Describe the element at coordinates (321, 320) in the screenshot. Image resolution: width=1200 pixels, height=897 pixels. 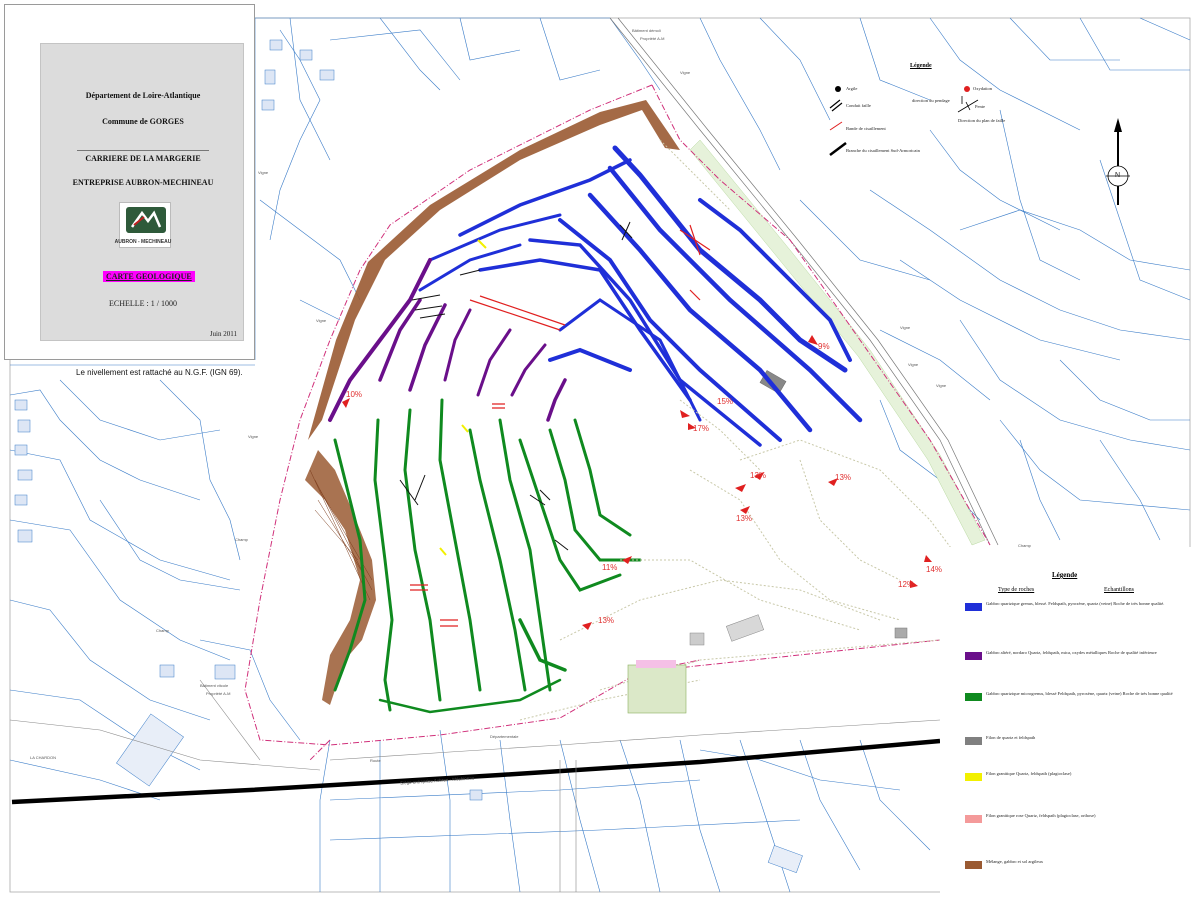
I see `label-vigne-1: Vigne` at that location.